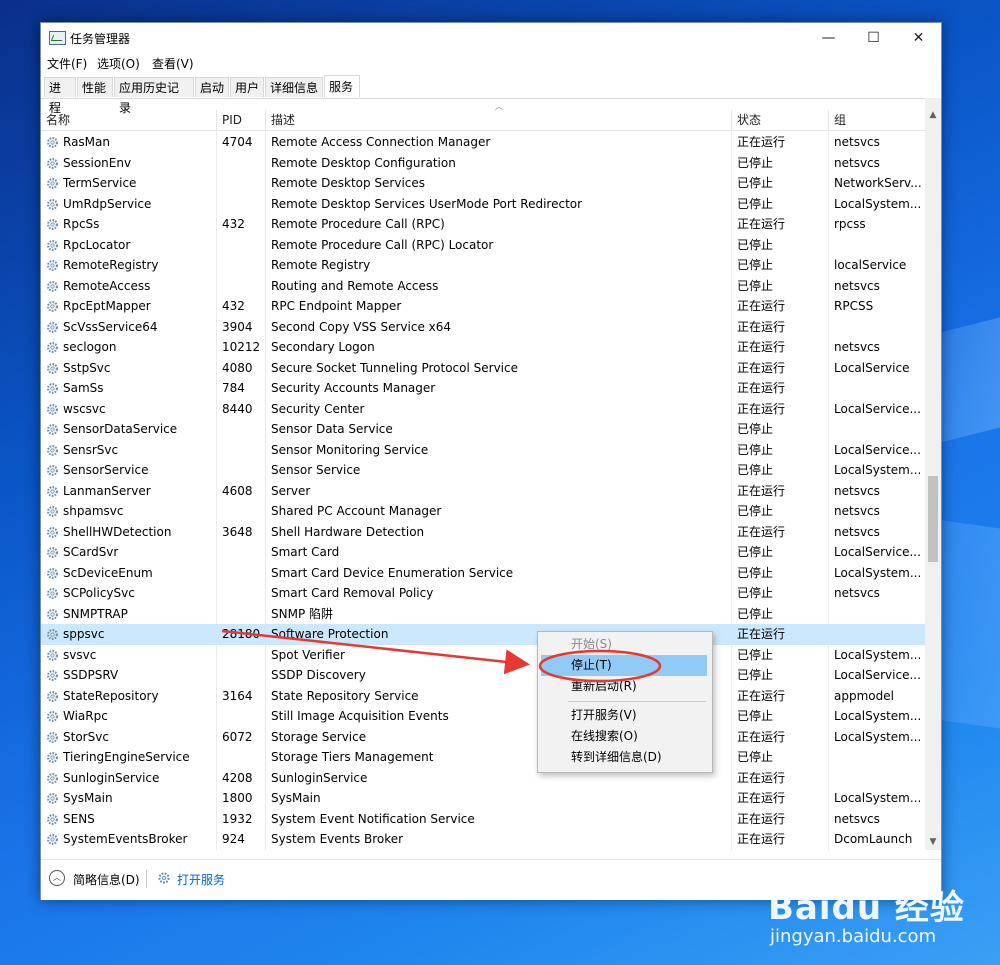 Image resolution: width=1000 pixels, height=965 pixels. Describe the element at coordinates (483, 388) in the screenshot. I see `table-row: SamSs 784 Security Accounts Manager 正在运行` at that location.